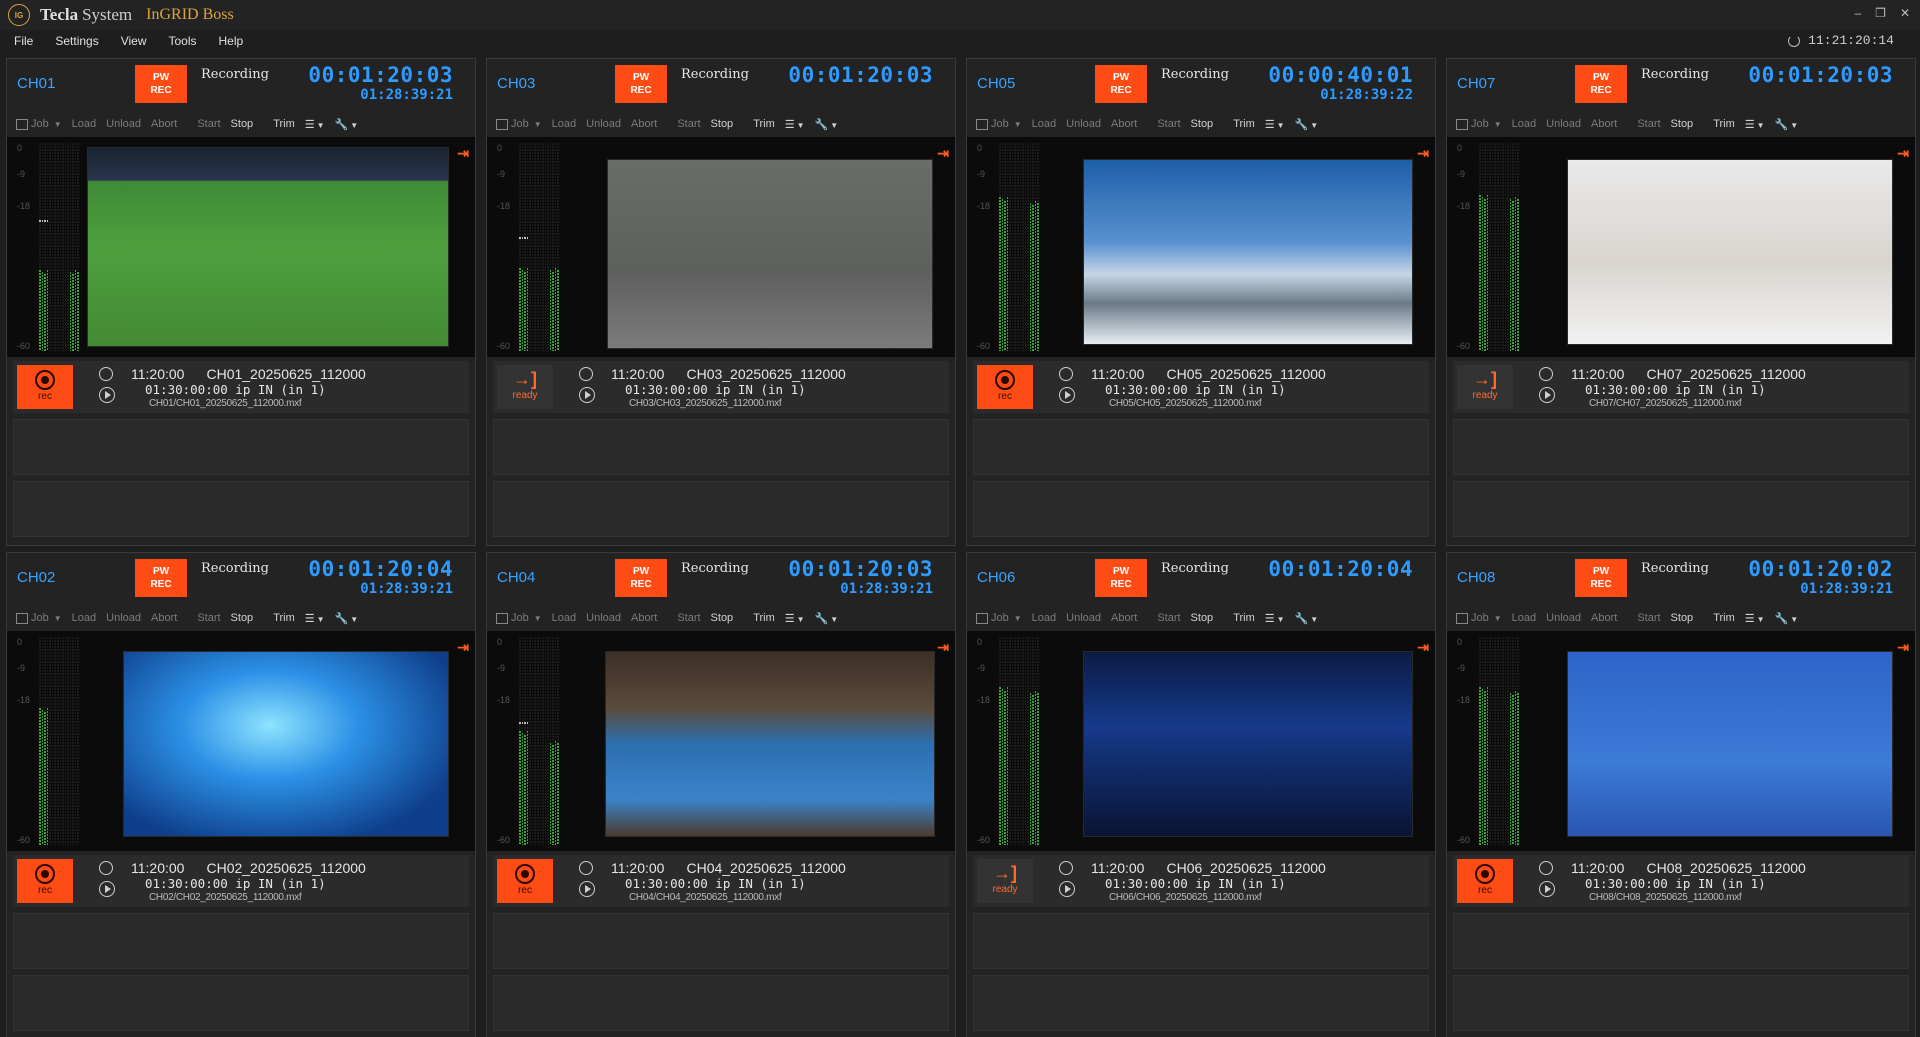 Image resolution: width=1920 pixels, height=1037 pixels. I want to click on restore-icon: ❐, so click(1880, 13).